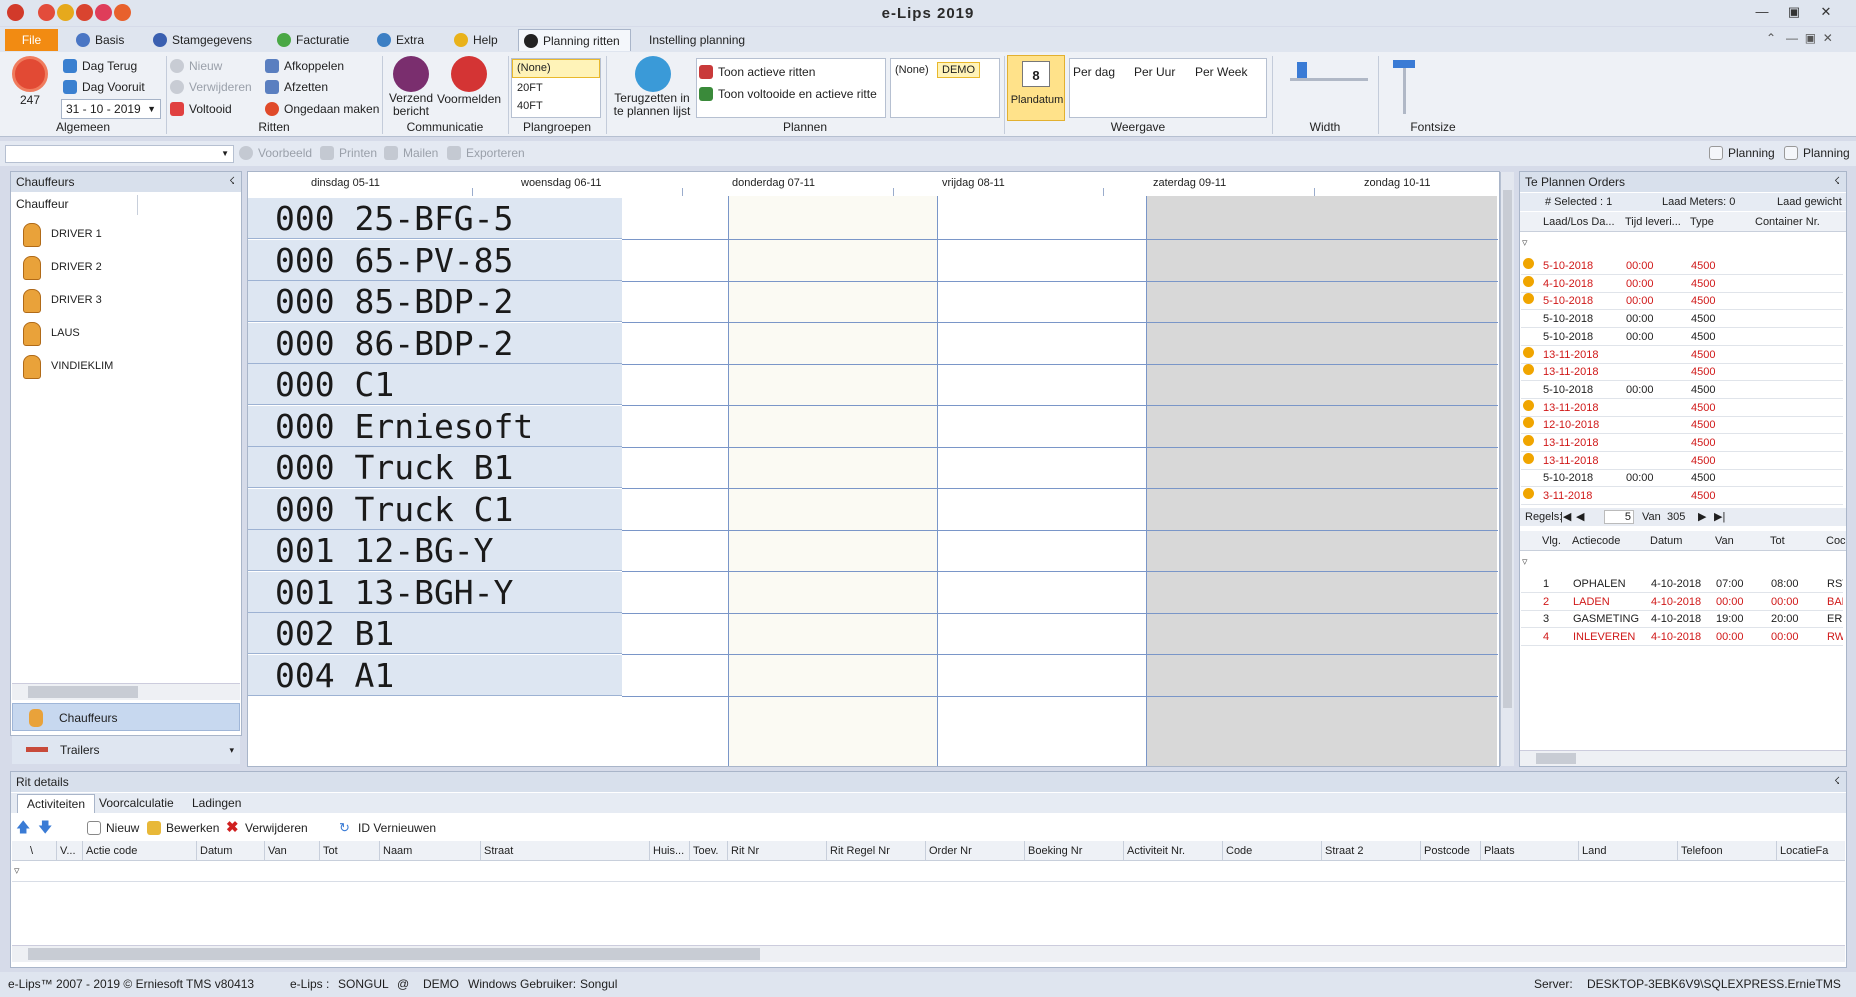  Describe the element at coordinates (435, 467) in the screenshot. I see `resource-row-label: 000 Truck B1` at that location.